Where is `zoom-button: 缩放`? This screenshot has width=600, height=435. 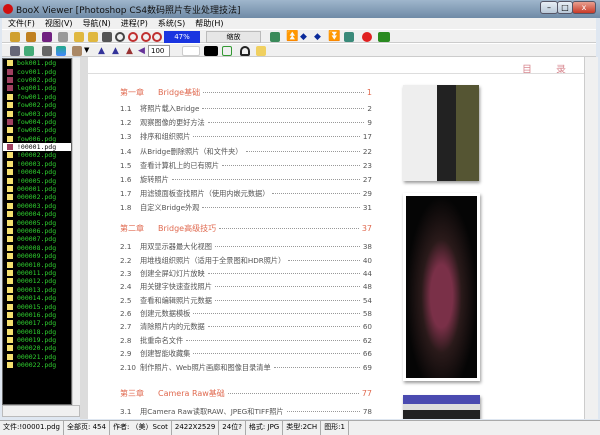
zoom-button: 缩放 is located at coordinates (233, 37).